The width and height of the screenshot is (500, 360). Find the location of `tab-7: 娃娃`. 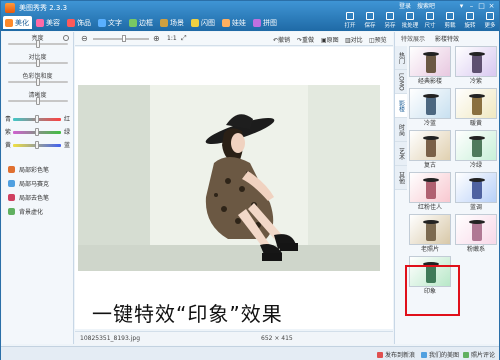

tab-7: 娃娃 is located at coordinates (234, 22).